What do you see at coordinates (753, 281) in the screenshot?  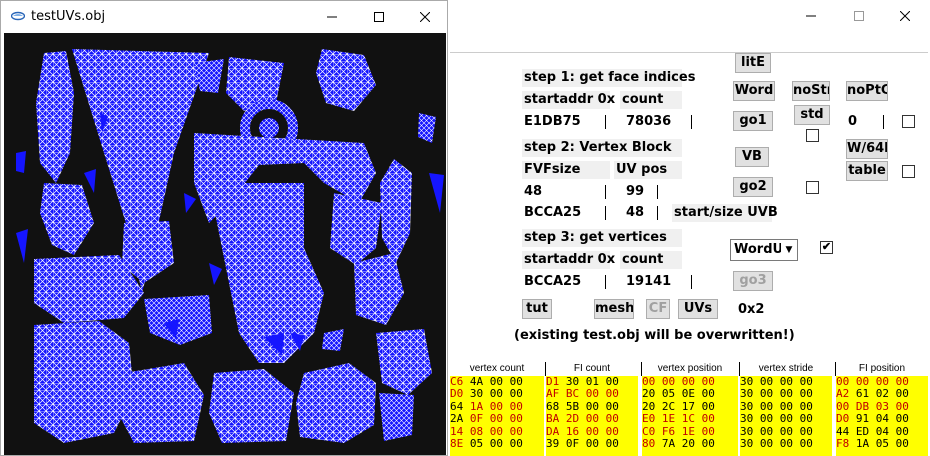 I see `go3-button: go3` at bounding box center [753, 281].